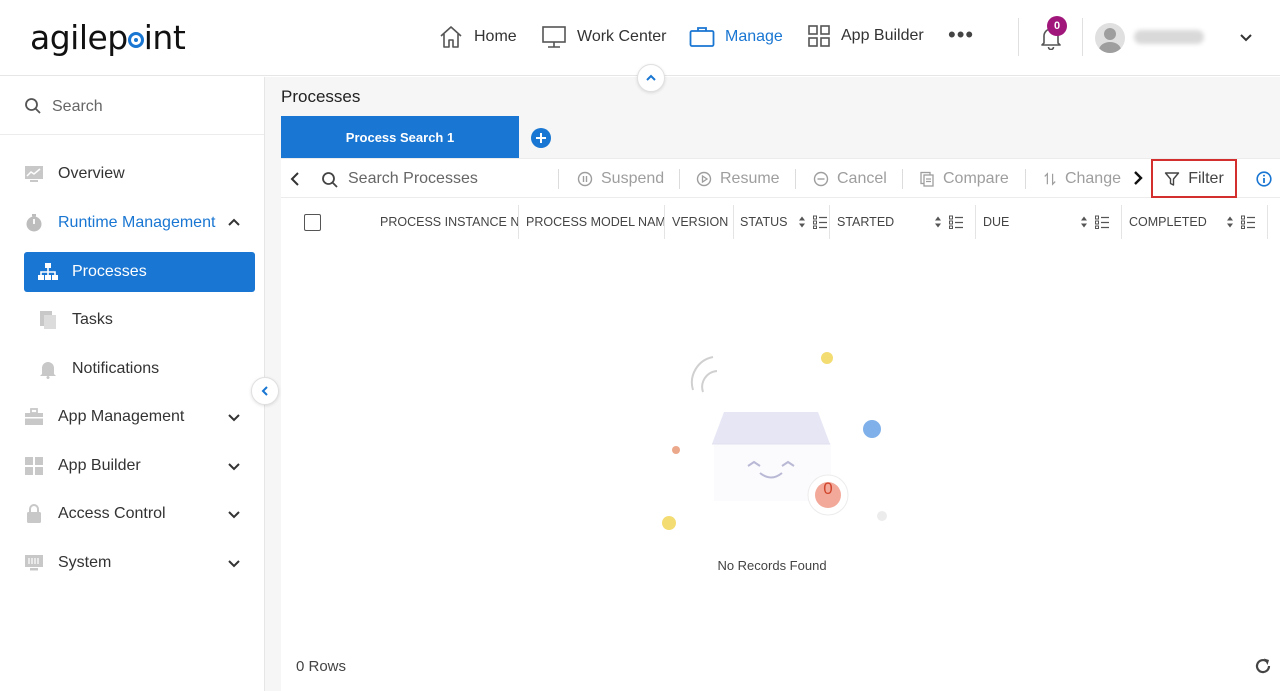  Describe the element at coordinates (139, 174) in the screenshot. I see `sidebar-item-overview: Overview` at that location.